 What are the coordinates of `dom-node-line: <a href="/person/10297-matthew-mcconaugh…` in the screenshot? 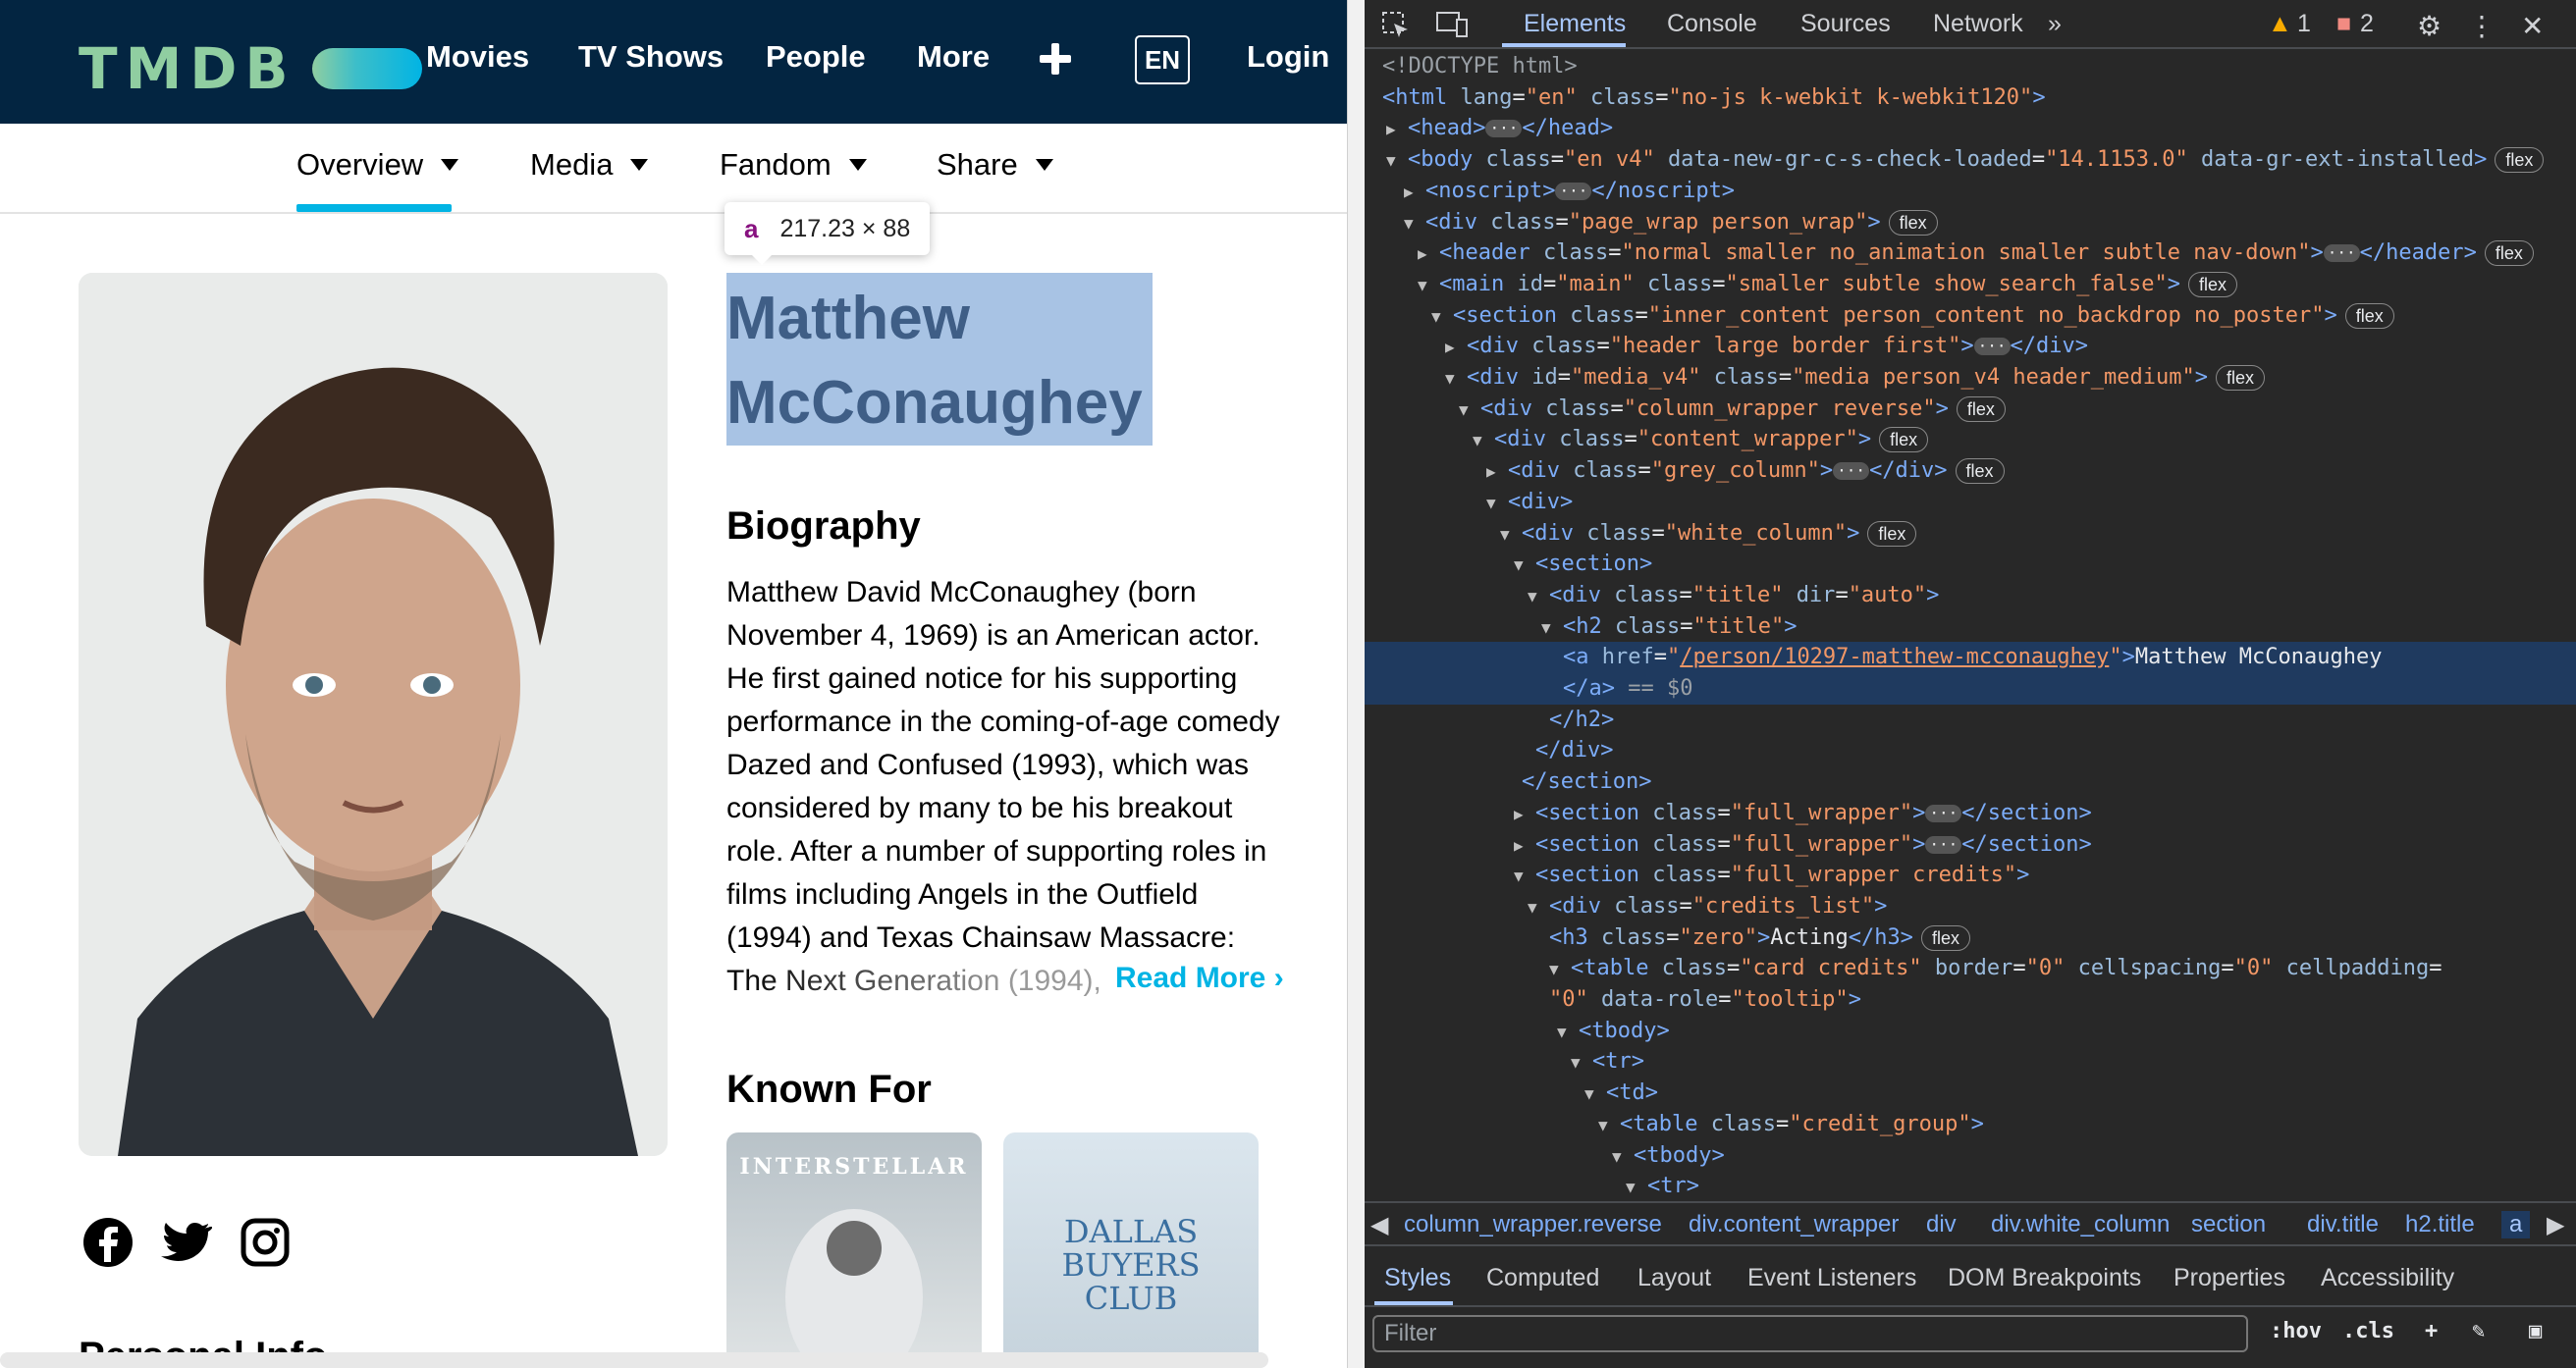 It's located at (1970, 658).